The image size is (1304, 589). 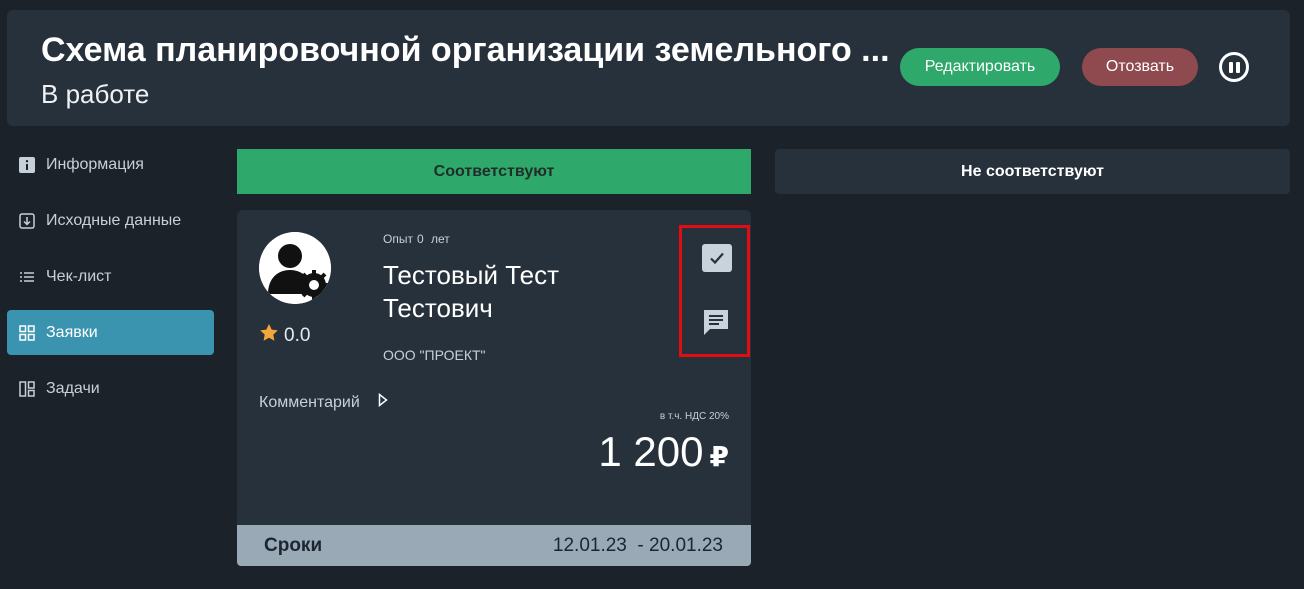 What do you see at coordinates (110, 388) in the screenshot?
I see `sidebar-item-tasks: Задачи` at bounding box center [110, 388].